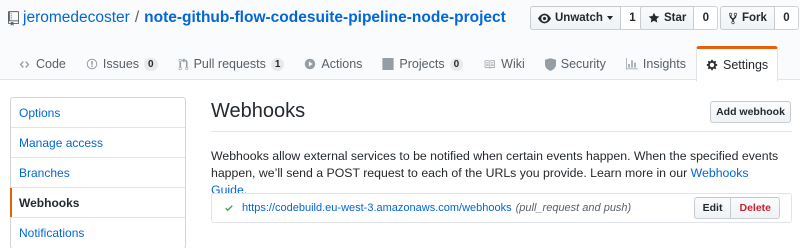 Image resolution: width=800 pixels, height=248 pixels. I want to click on unwatch-label: Unwatch, so click(579, 18).